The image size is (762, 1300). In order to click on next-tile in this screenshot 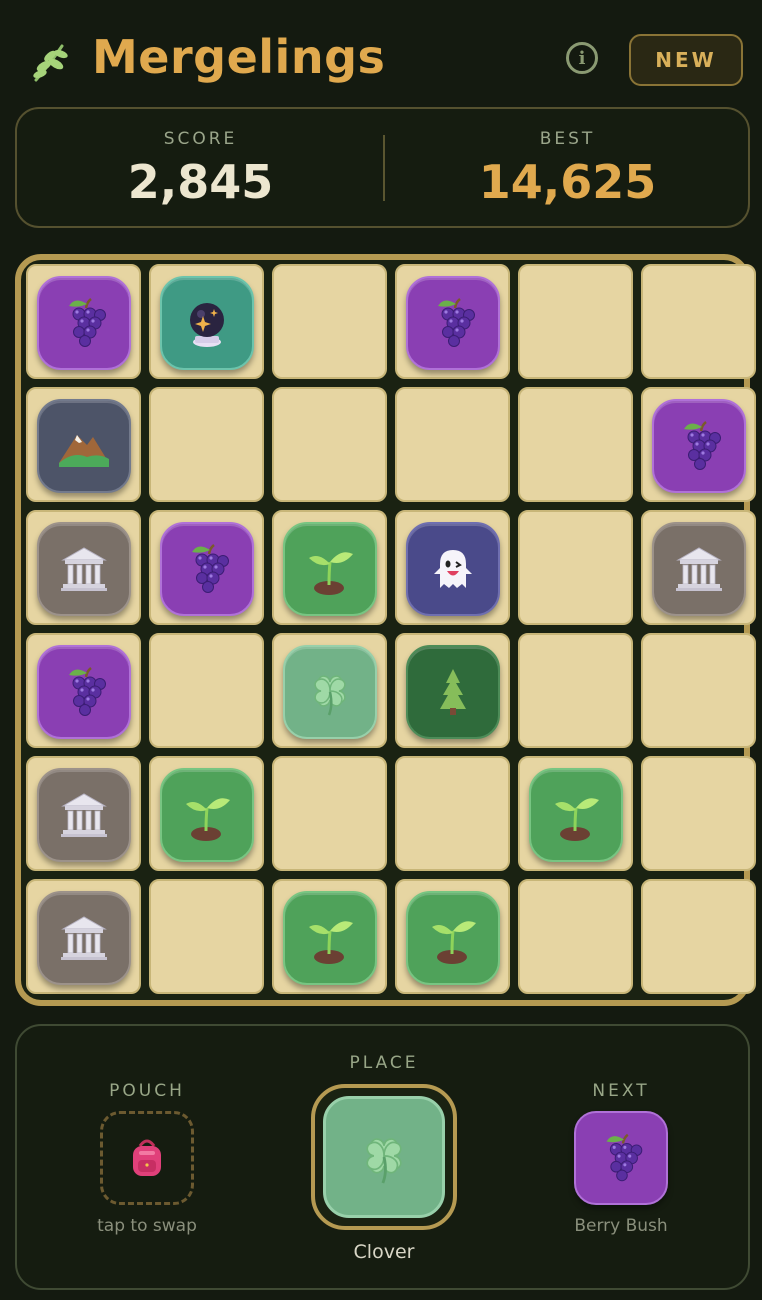, I will do `click(621, 1158)`.